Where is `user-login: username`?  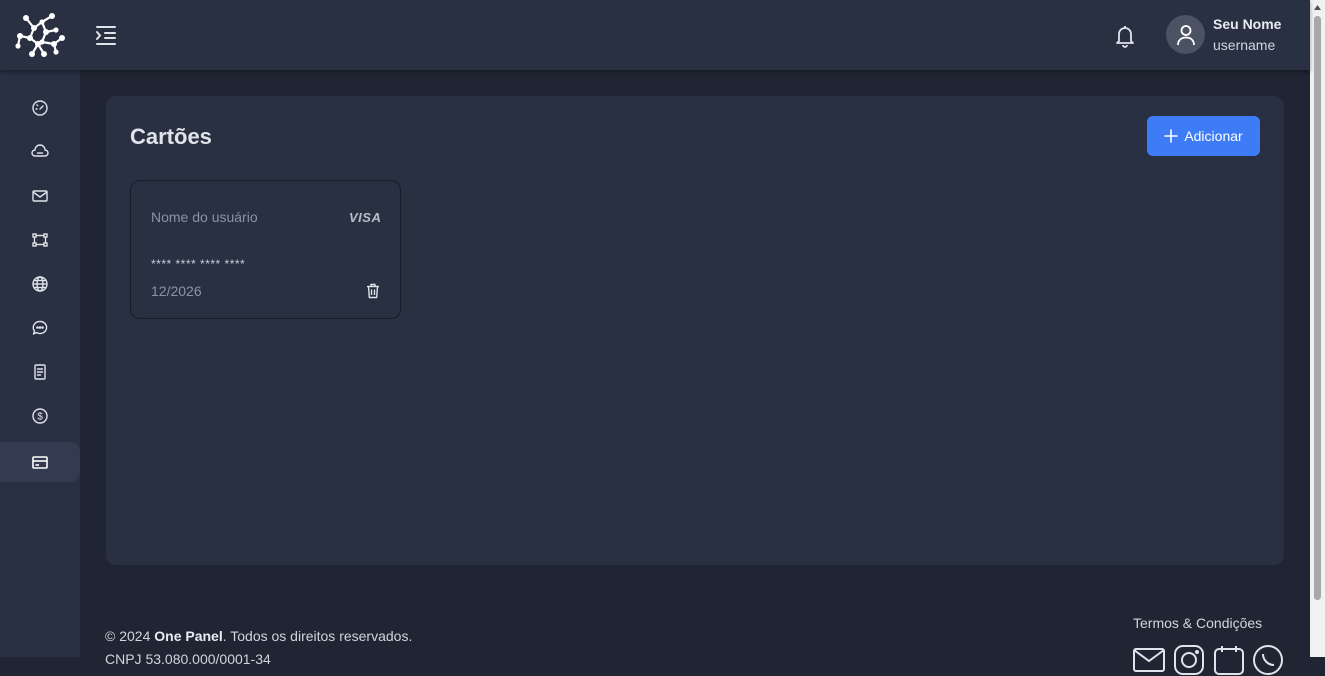 user-login: username is located at coordinates (1244, 45).